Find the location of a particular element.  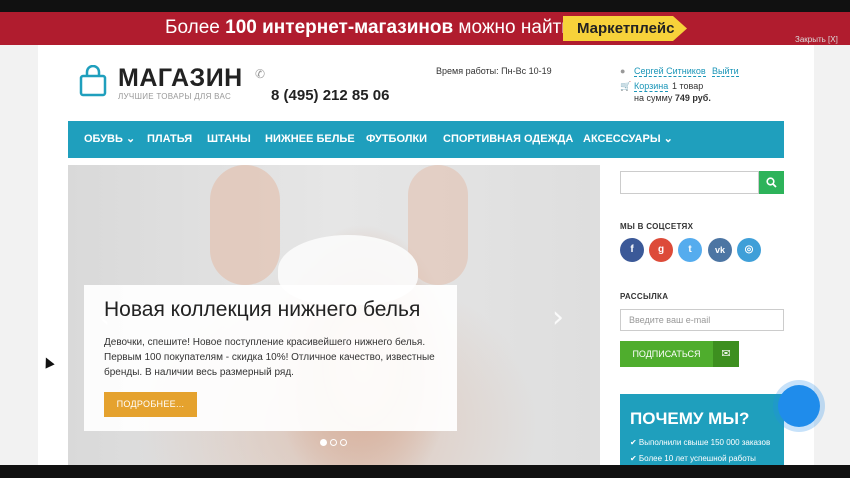

phone-icon: ✆ is located at coordinates (260, 74).